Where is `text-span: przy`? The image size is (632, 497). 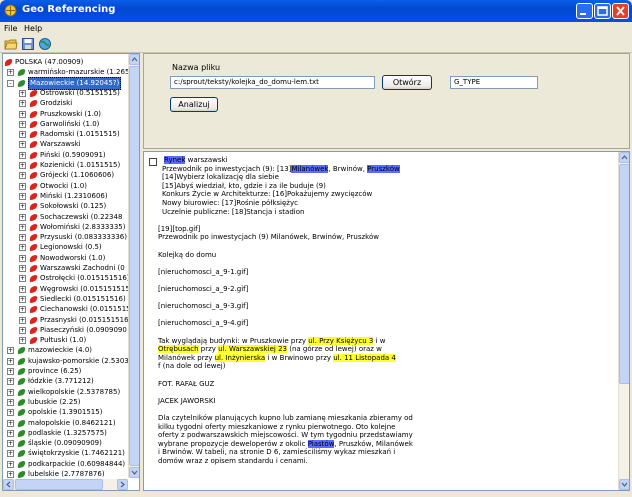 text-span: przy is located at coordinates (208, 349).